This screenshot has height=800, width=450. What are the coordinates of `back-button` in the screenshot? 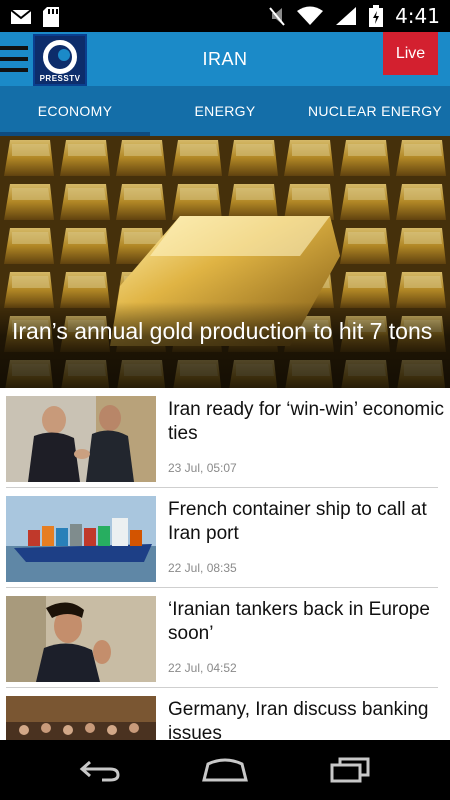 It's located at (100, 770).